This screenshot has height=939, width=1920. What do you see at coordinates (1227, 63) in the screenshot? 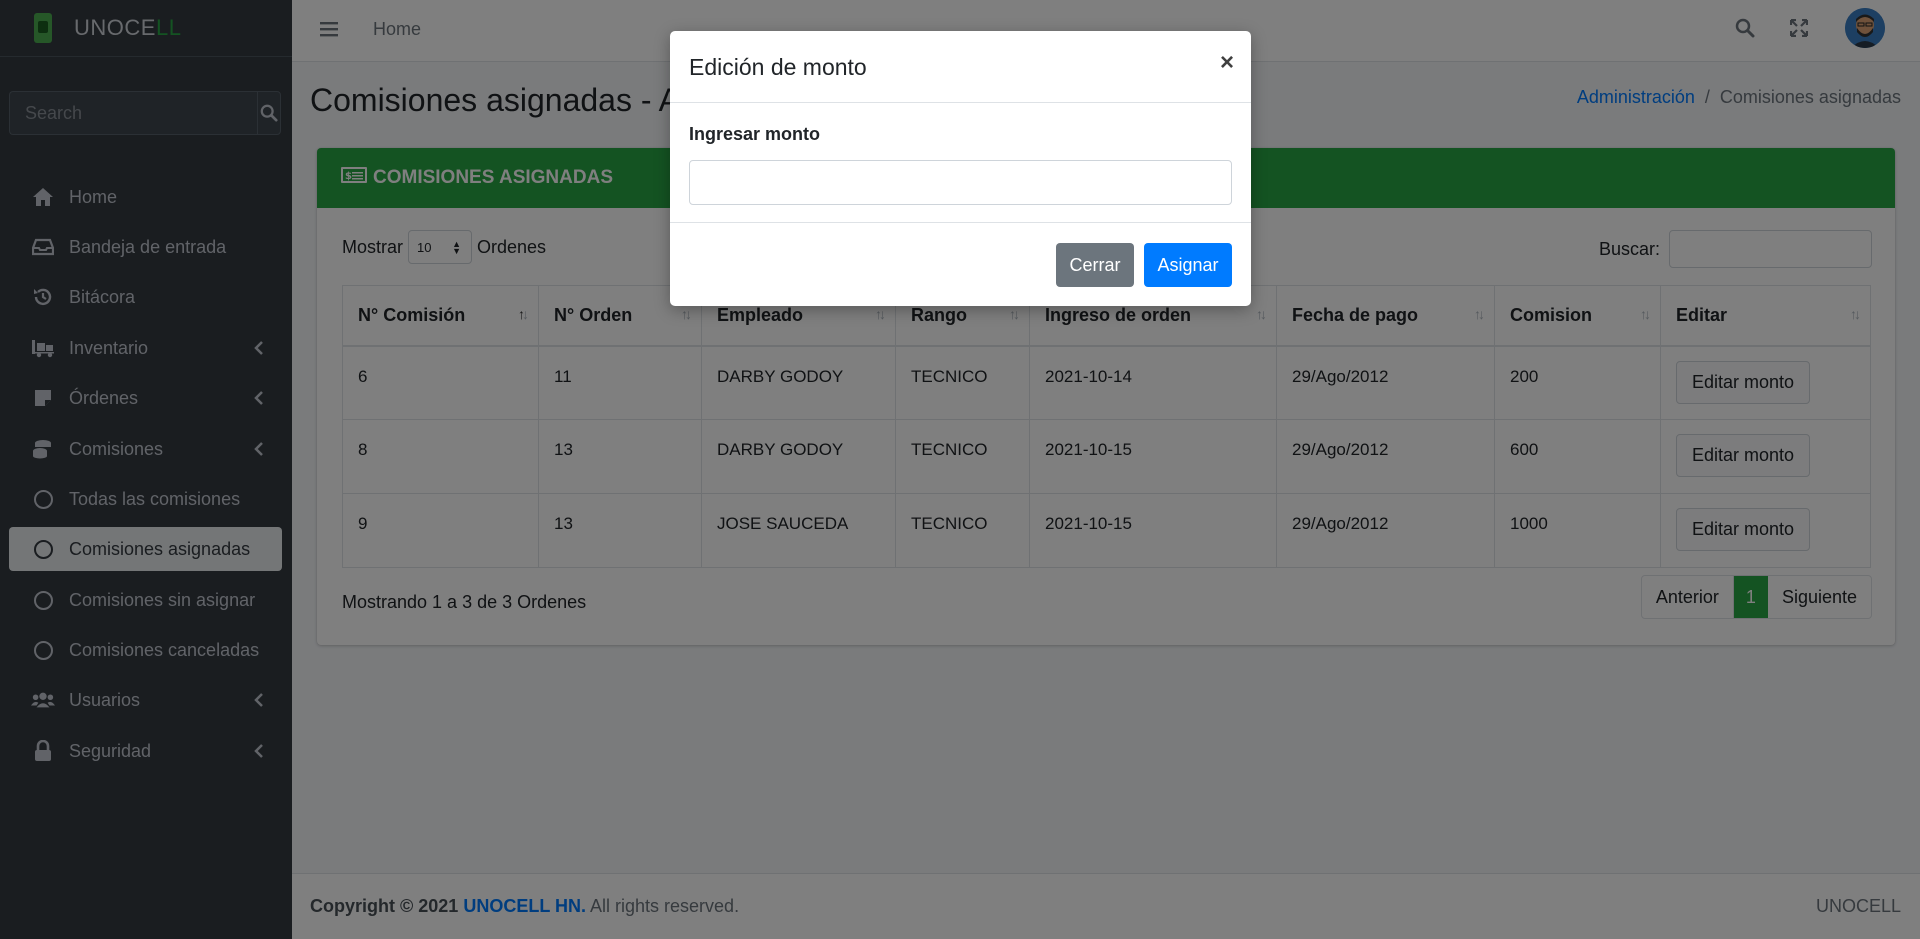
I see `close-icon: ×` at bounding box center [1227, 63].